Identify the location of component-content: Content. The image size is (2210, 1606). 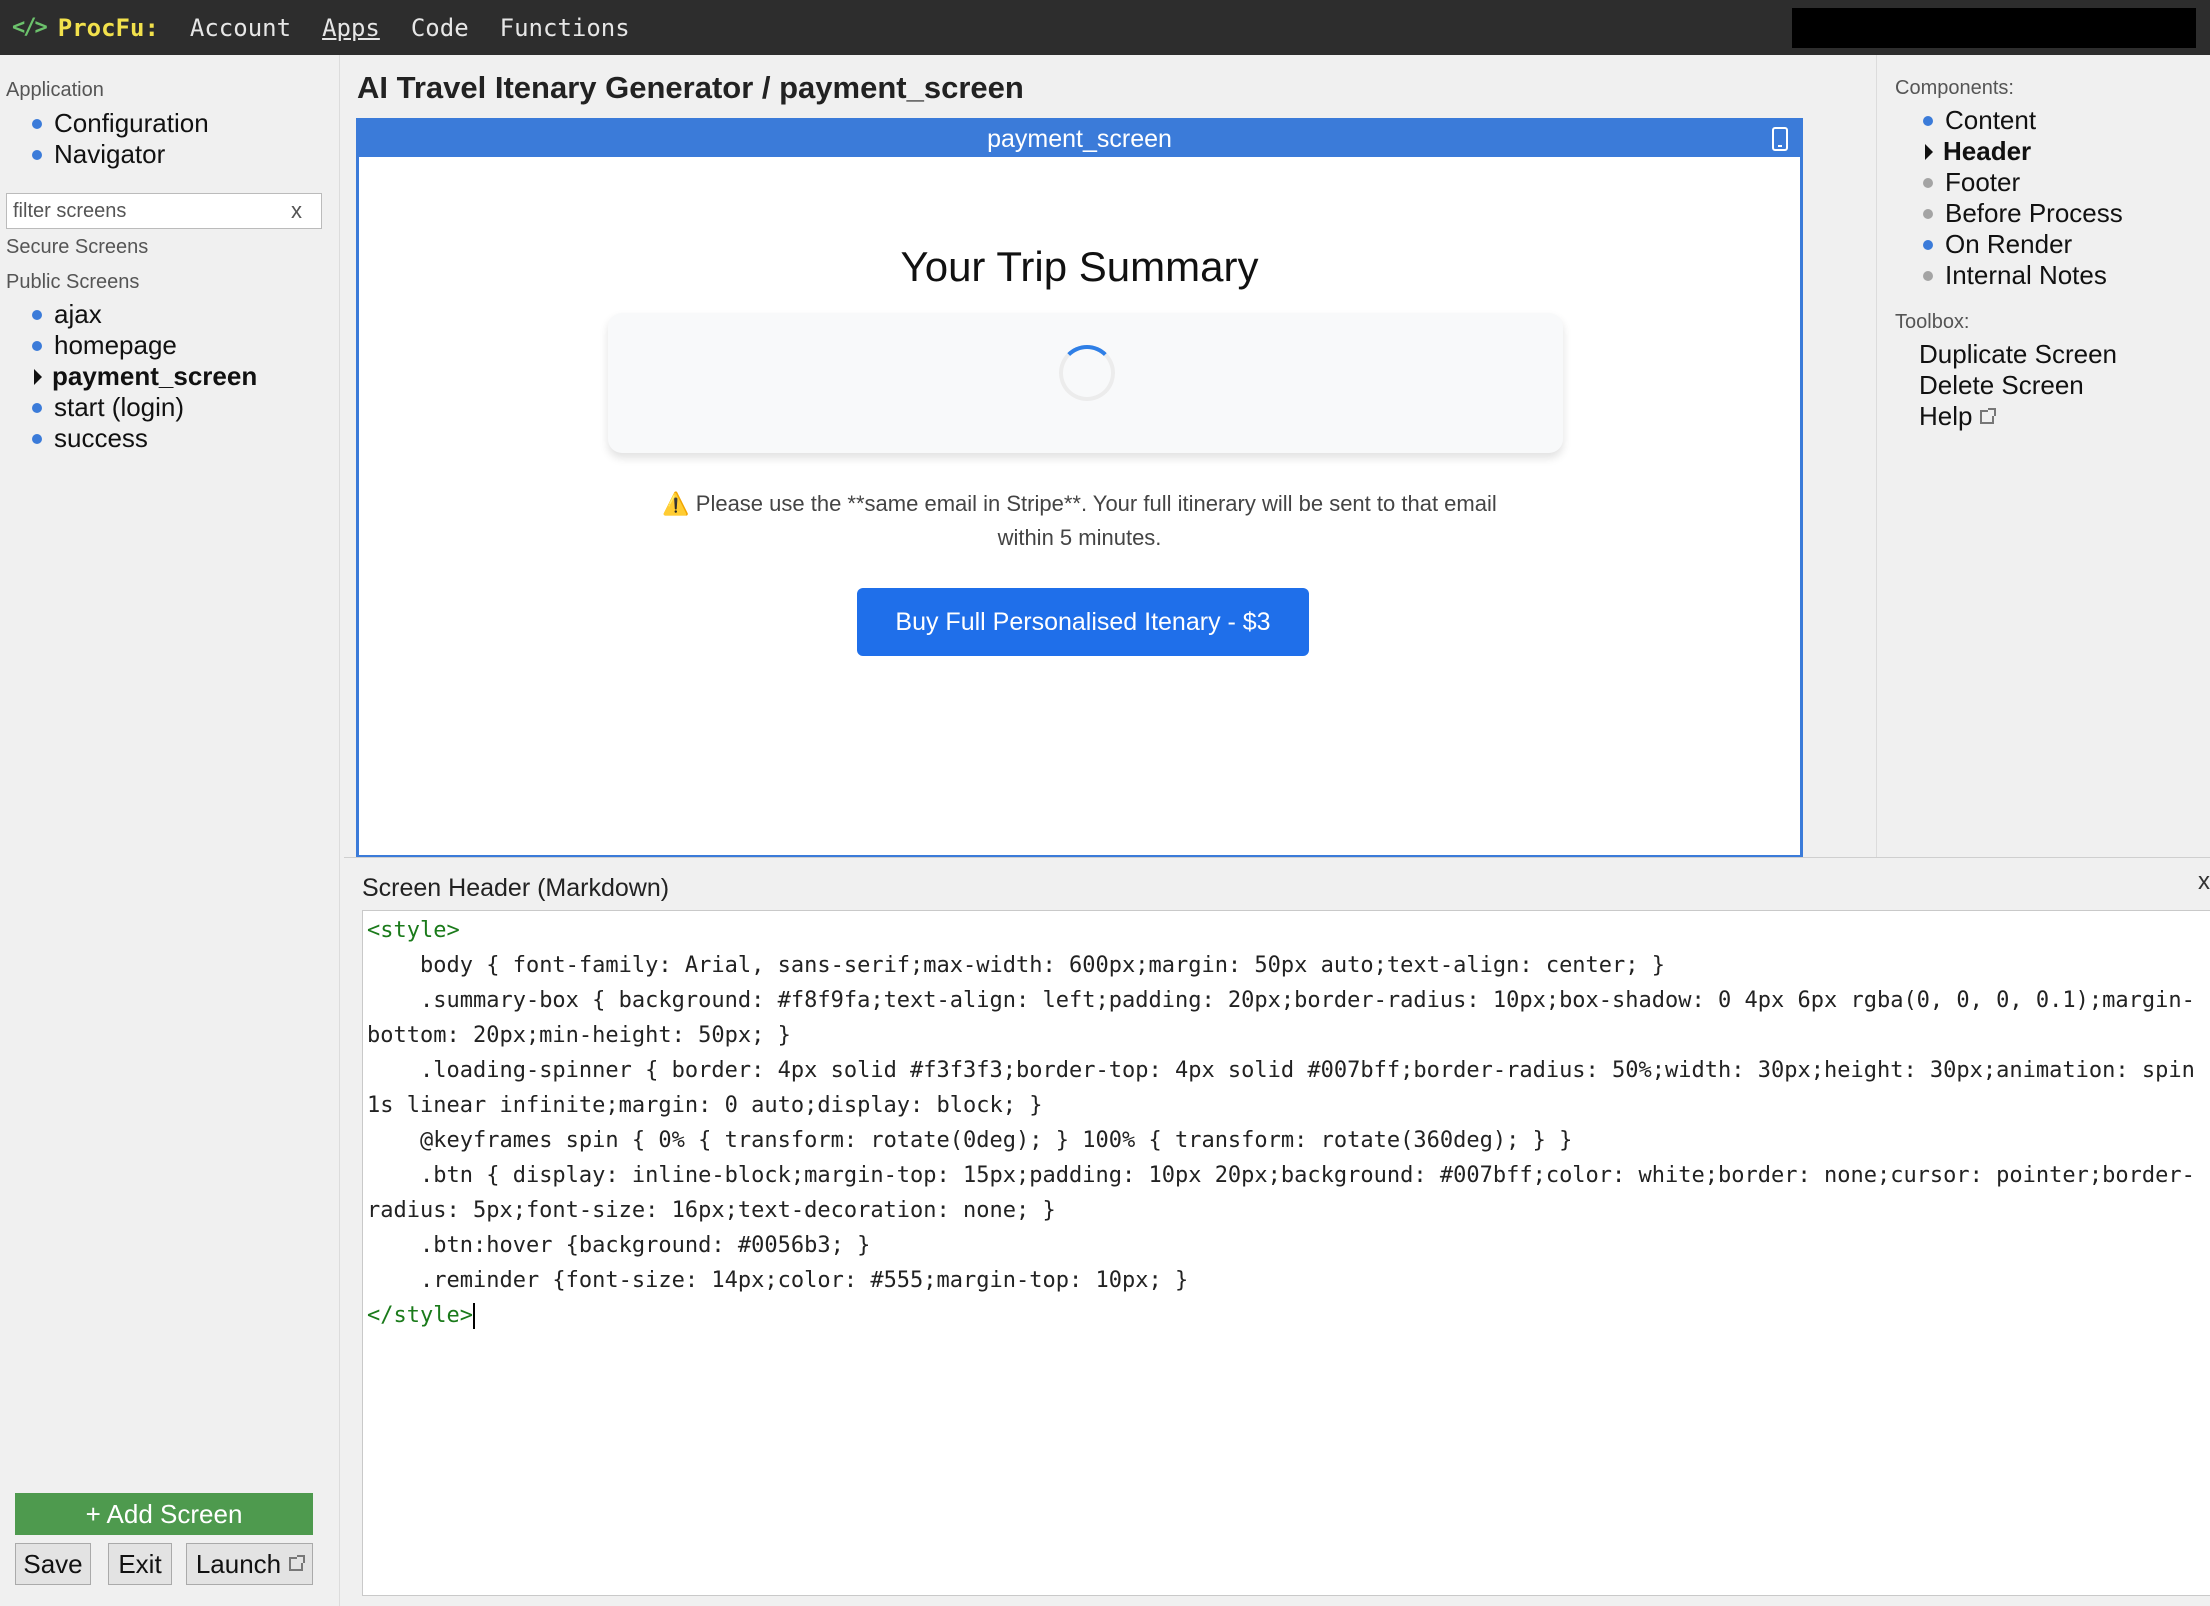
(1979, 120).